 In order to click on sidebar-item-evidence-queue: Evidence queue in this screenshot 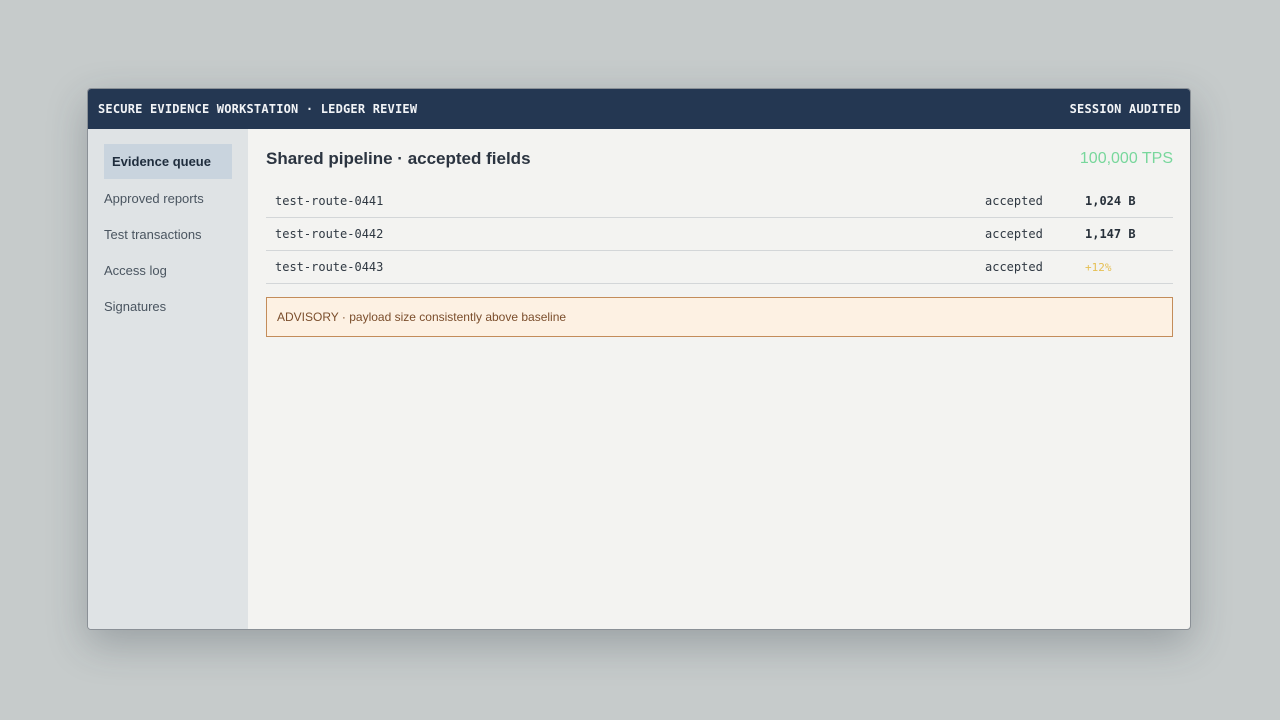, I will do `click(168, 161)`.